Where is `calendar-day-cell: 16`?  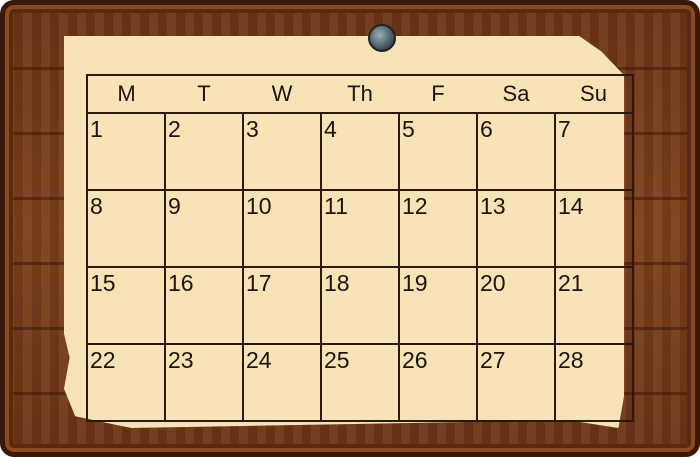
calendar-day-cell: 16 is located at coordinates (204, 305).